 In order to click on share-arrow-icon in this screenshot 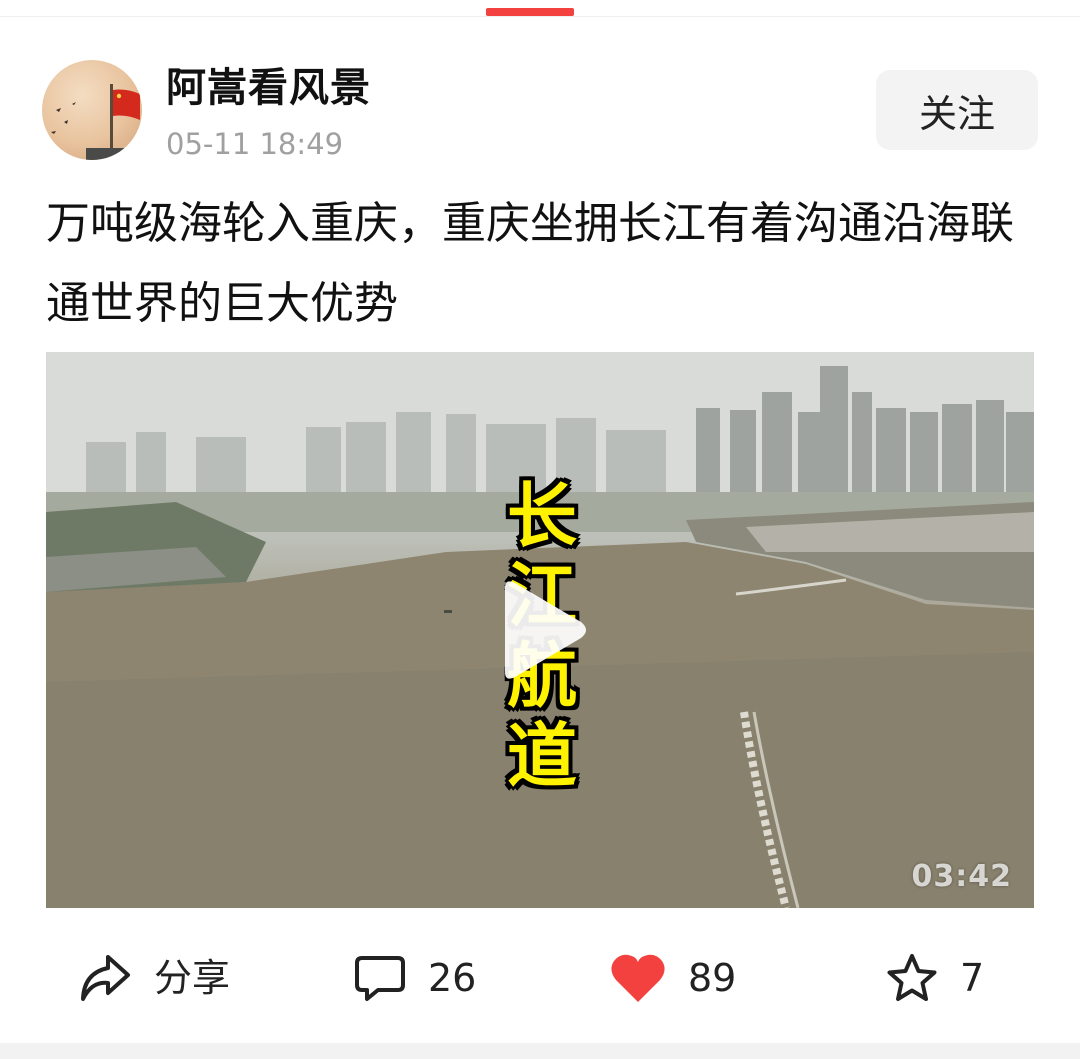, I will do `click(105, 978)`.